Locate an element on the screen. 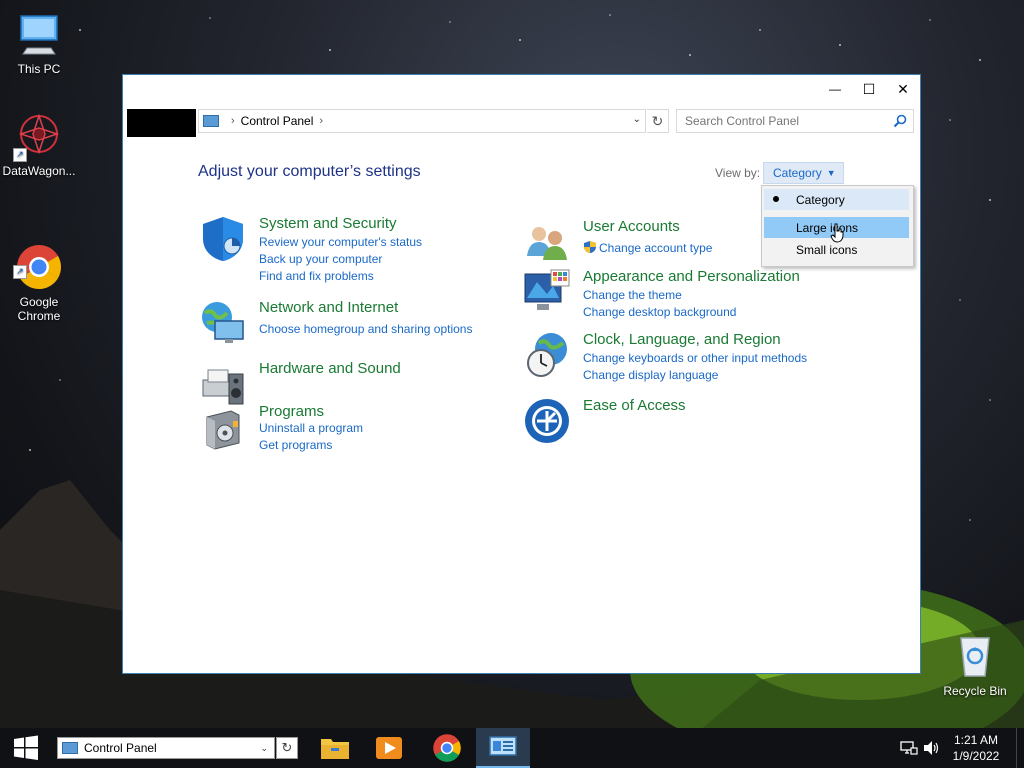 The image size is (1024, 768). category-link: Change the theme is located at coordinates (632, 295).